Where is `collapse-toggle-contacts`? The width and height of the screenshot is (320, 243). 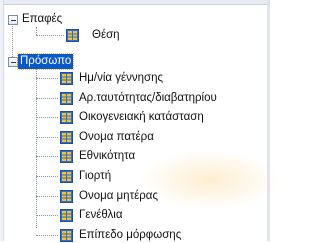
collapse-toggle-contacts is located at coordinates (13, 20).